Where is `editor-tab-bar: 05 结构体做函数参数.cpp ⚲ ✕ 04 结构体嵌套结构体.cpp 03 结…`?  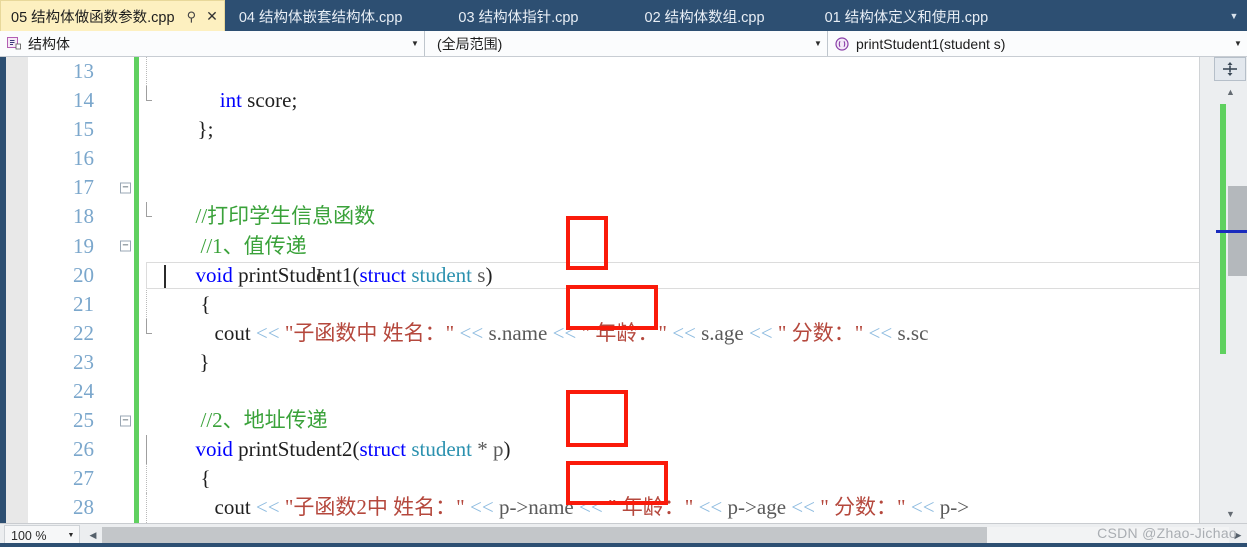
editor-tab-bar: 05 结构体做函数参数.cpp ⚲ ✕ 04 结构体嵌套结构体.cpp 03 结… is located at coordinates (623, 15).